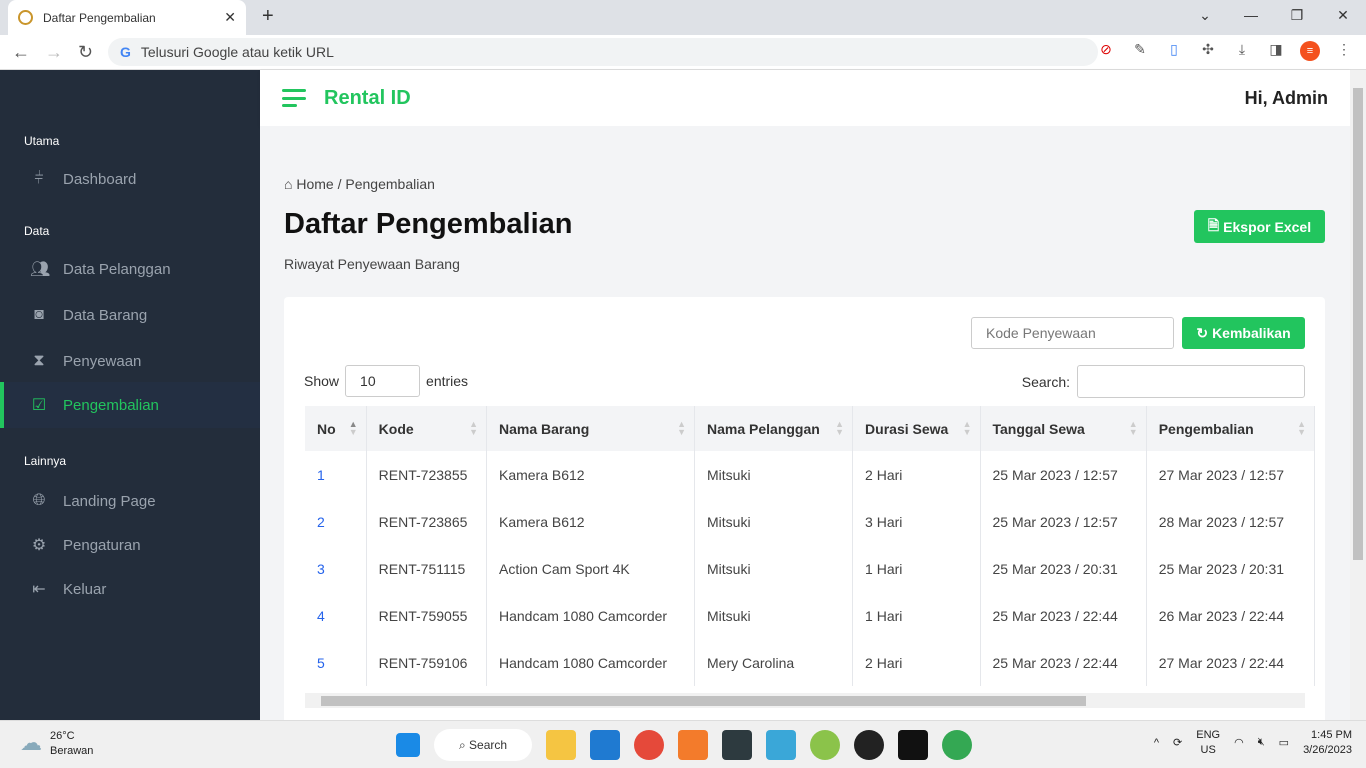  Describe the element at coordinates (1297, 15) in the screenshot. I see `restore-icon: ❐` at that location.